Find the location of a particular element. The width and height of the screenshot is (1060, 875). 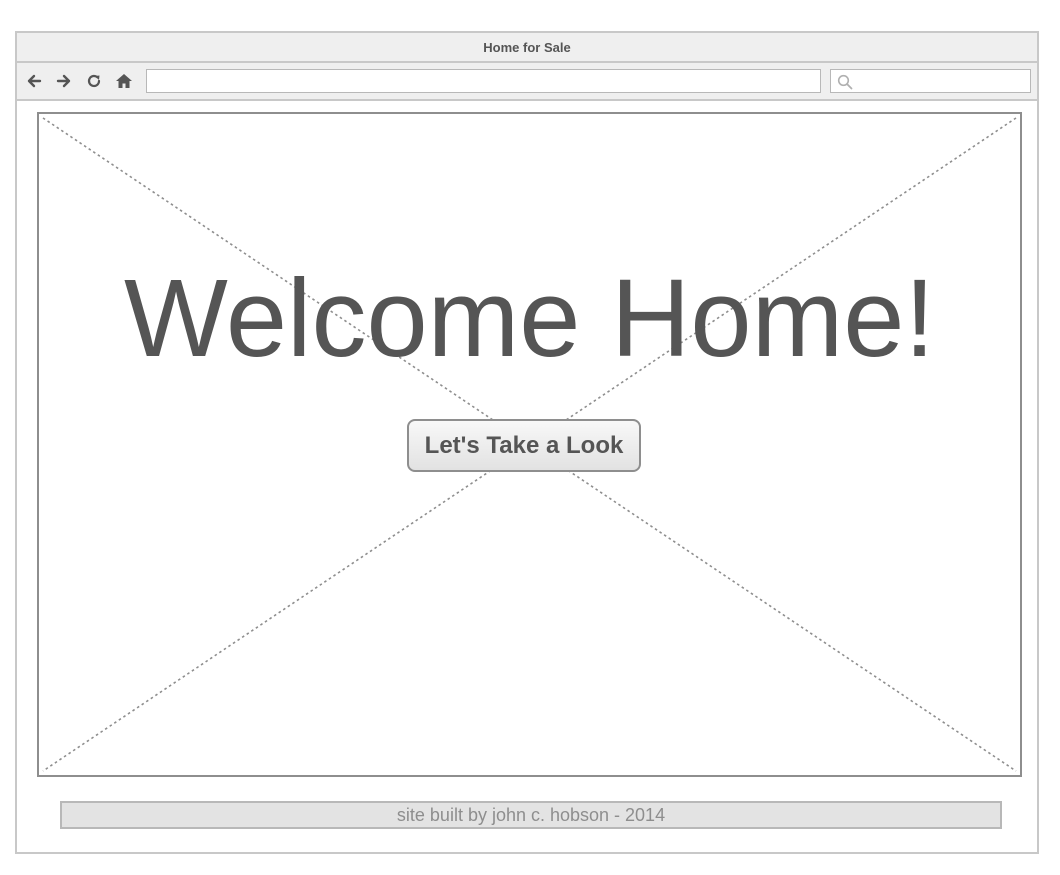

arrow-right-icon is located at coordinates (63, 81).